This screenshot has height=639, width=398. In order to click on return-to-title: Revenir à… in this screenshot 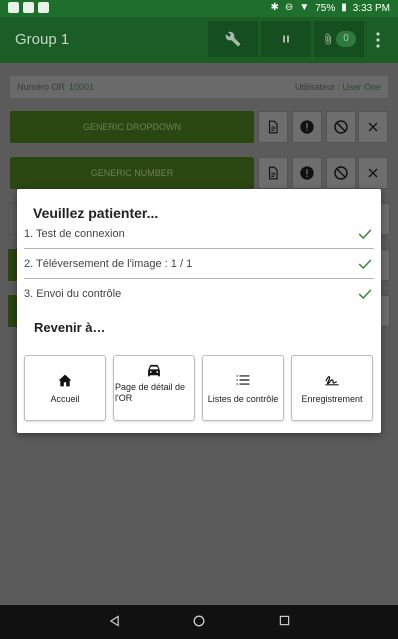, I will do `click(70, 327)`.